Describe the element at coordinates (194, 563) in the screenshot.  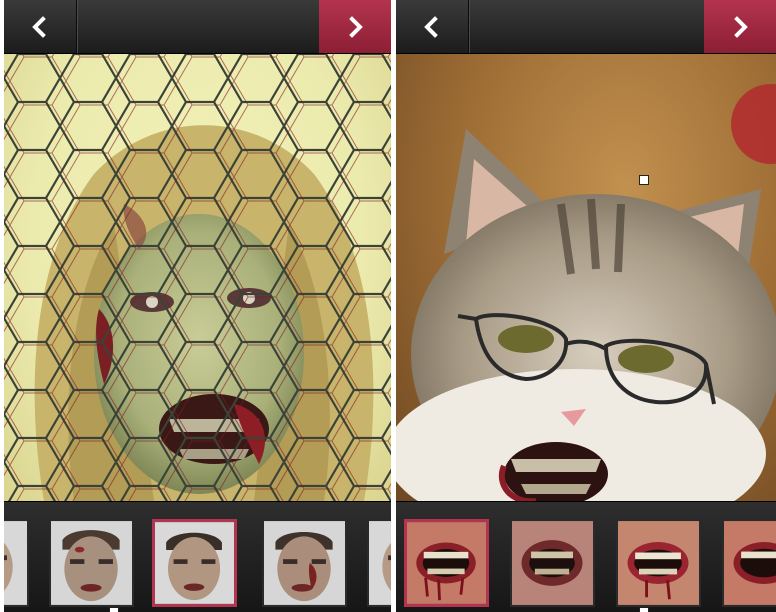
I see `zombie-face-thumbnail-selected` at that location.